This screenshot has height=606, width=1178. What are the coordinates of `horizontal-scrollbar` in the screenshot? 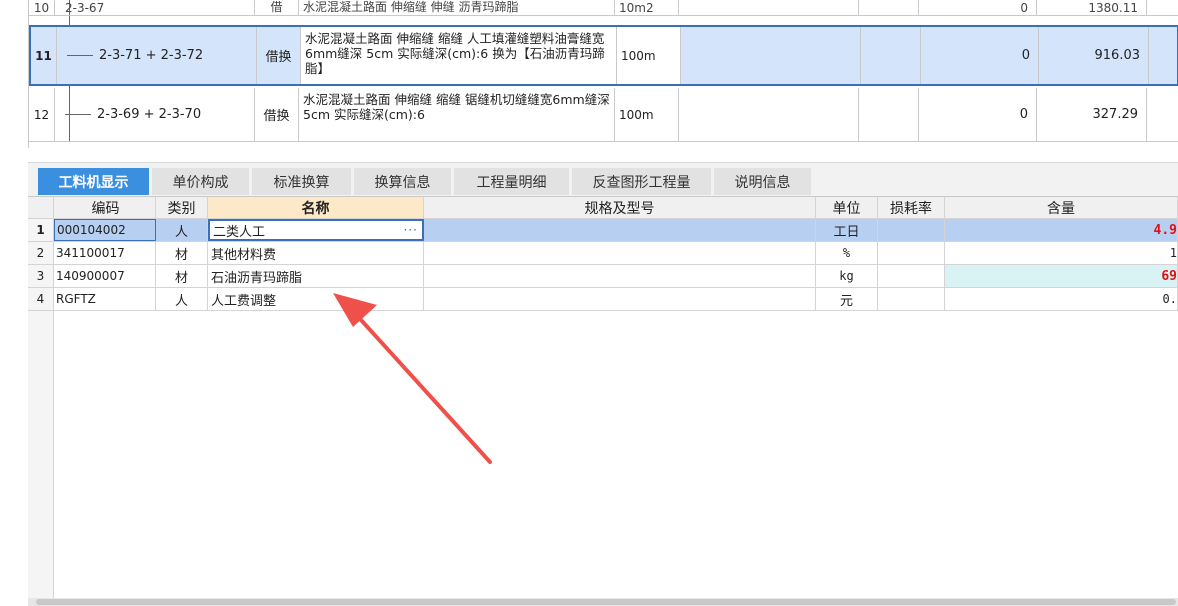 It's located at (603, 602).